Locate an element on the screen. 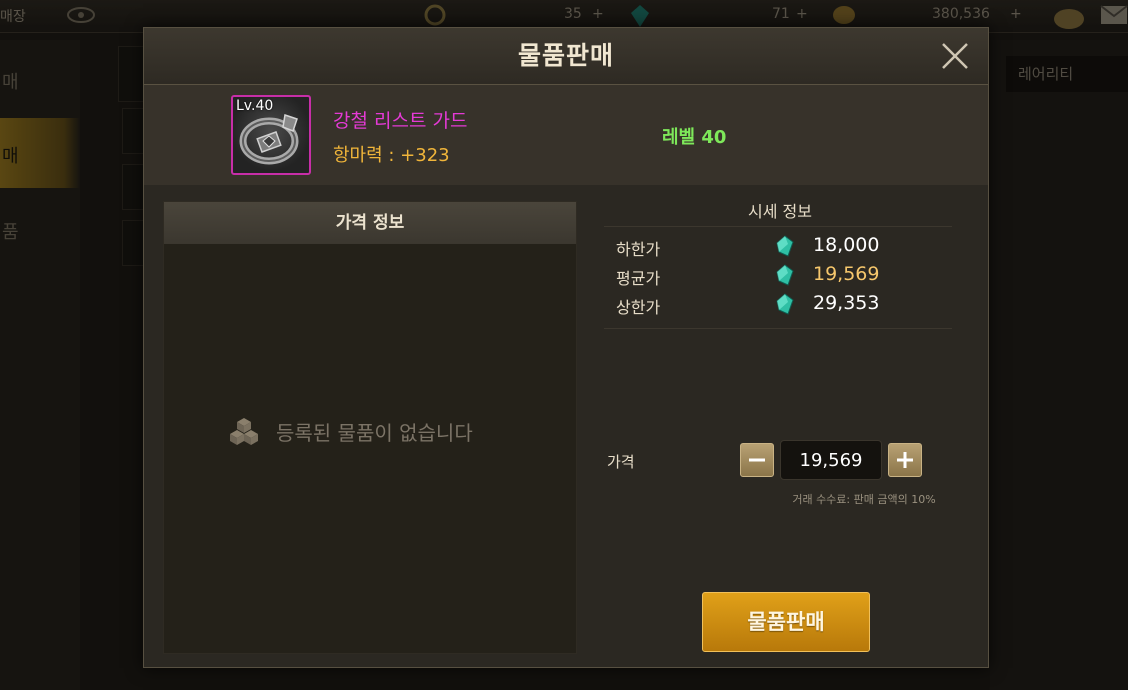 This screenshot has height=690, width=1128. dialog-header: 물품판매 is located at coordinates (566, 56).